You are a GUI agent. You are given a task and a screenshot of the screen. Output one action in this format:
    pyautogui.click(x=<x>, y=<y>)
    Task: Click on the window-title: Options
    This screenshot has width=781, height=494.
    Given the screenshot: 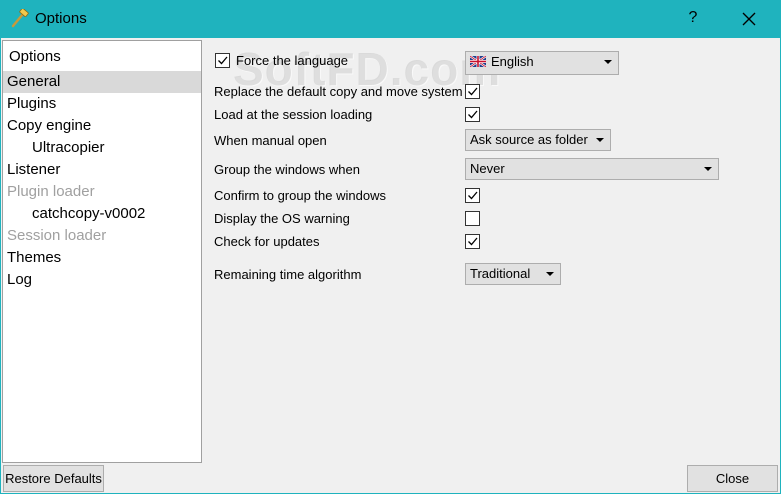 What is the action you would take?
    pyautogui.click(x=61, y=18)
    